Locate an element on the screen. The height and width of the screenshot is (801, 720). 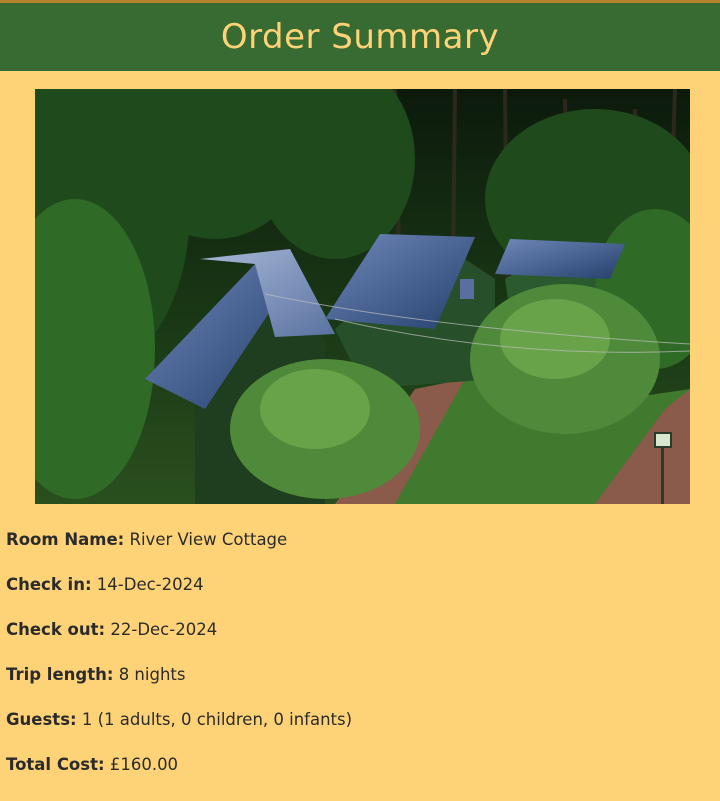
room-name-label: Room Name: is located at coordinates (65, 539).